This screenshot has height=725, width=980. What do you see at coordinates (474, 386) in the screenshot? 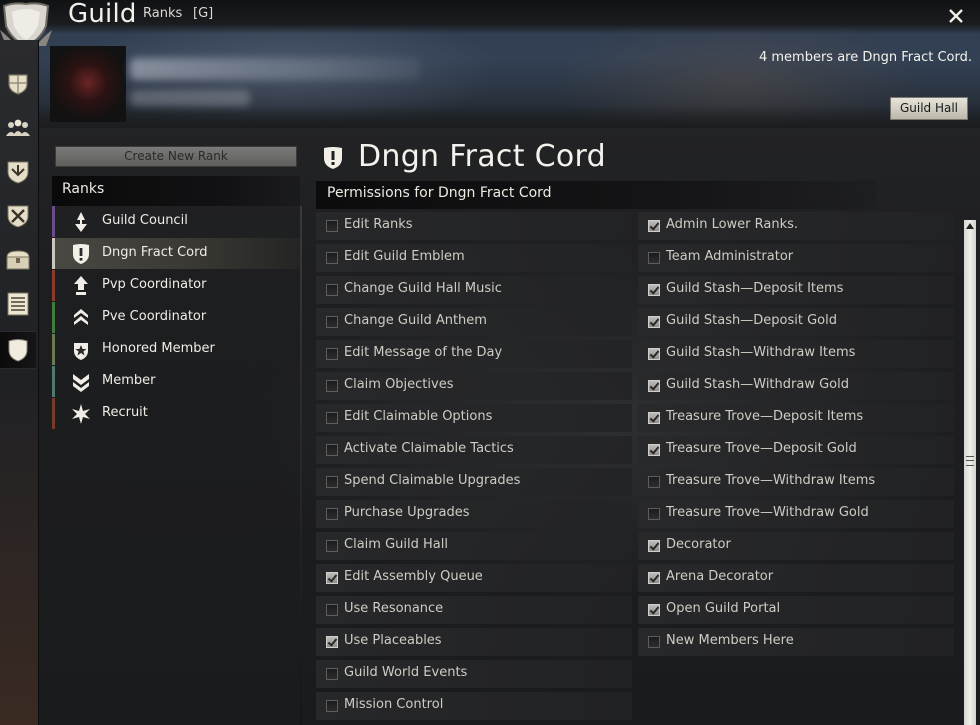
I see `permission-row: Claim Objectives` at bounding box center [474, 386].